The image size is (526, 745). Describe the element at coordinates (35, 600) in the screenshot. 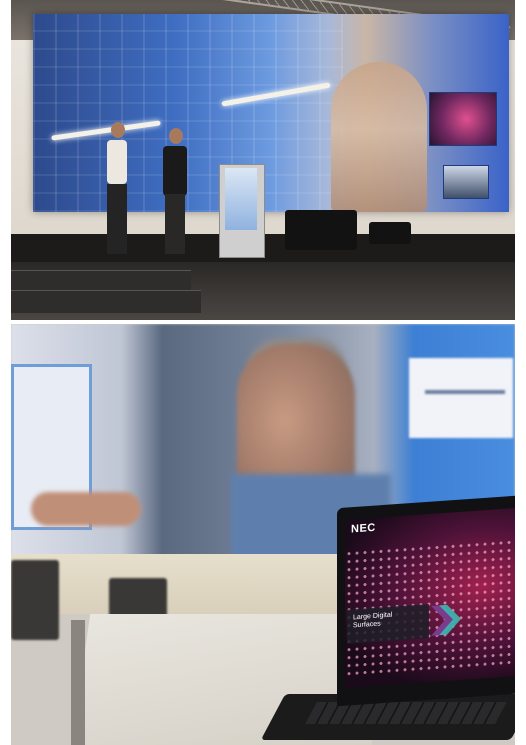

I see `chair` at that location.